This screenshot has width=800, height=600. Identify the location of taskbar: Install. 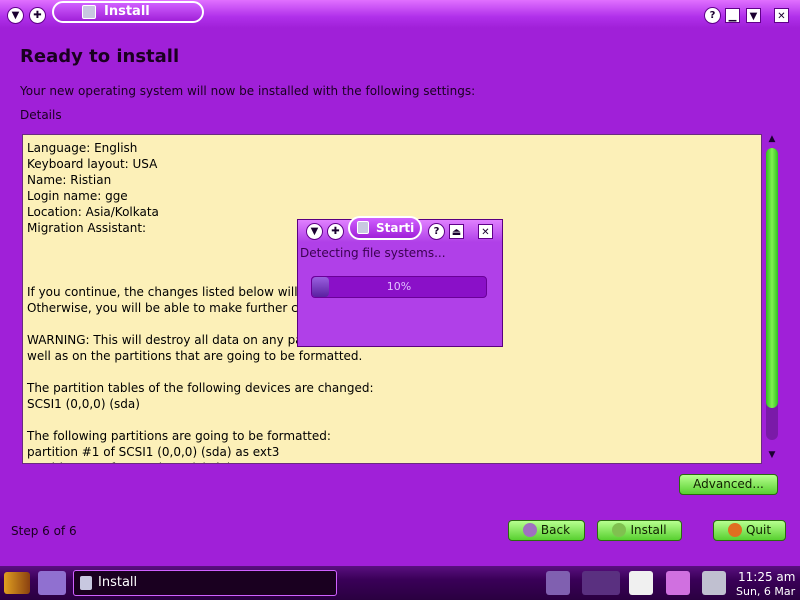
(400, 583).